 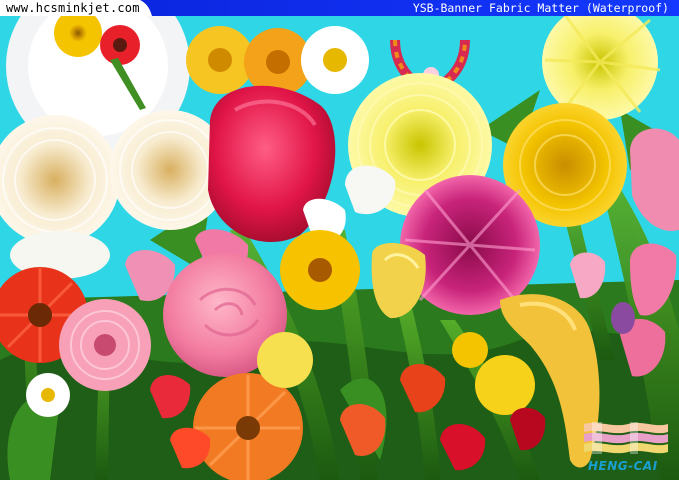 I want to click on site-url: www.hcsminkjet.com, so click(x=73, y=8).